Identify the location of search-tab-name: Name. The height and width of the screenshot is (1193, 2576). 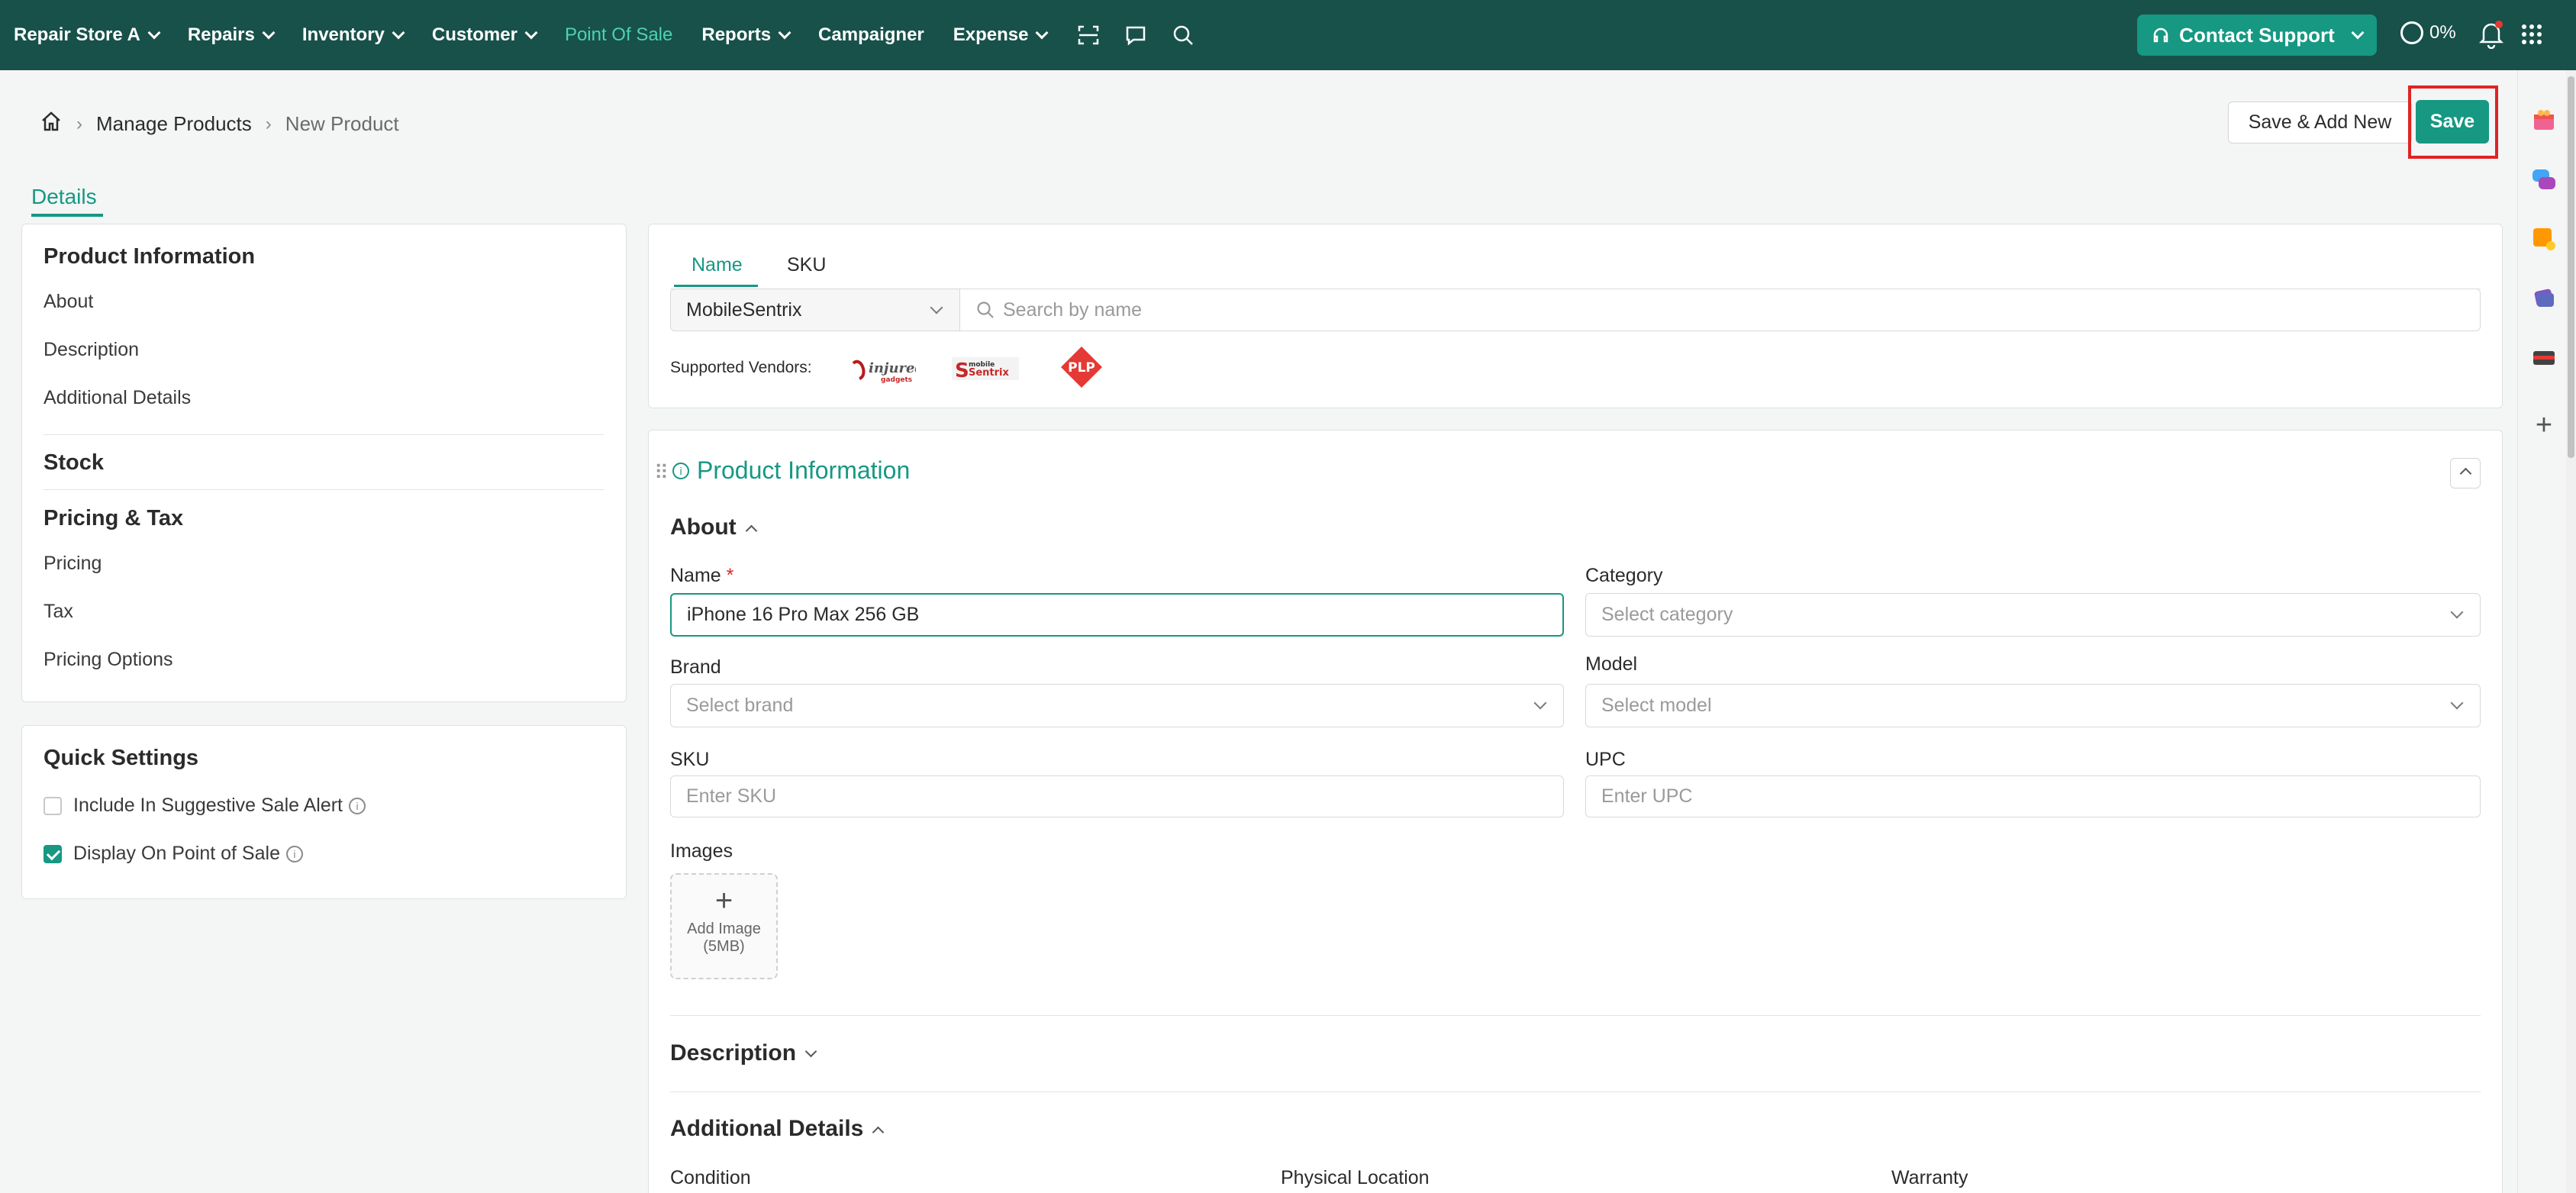
(718, 265).